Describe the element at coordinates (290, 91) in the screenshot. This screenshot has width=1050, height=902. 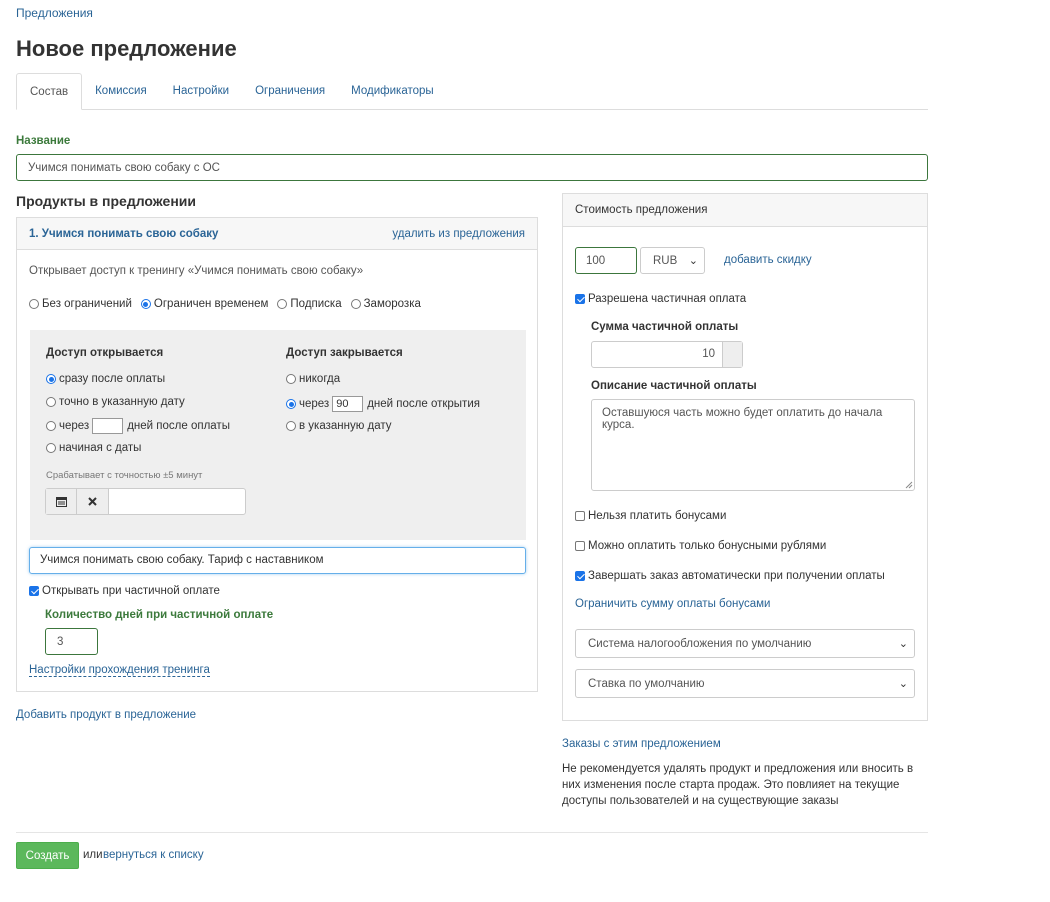
I see `tab-restrictions: Ограничения` at that location.